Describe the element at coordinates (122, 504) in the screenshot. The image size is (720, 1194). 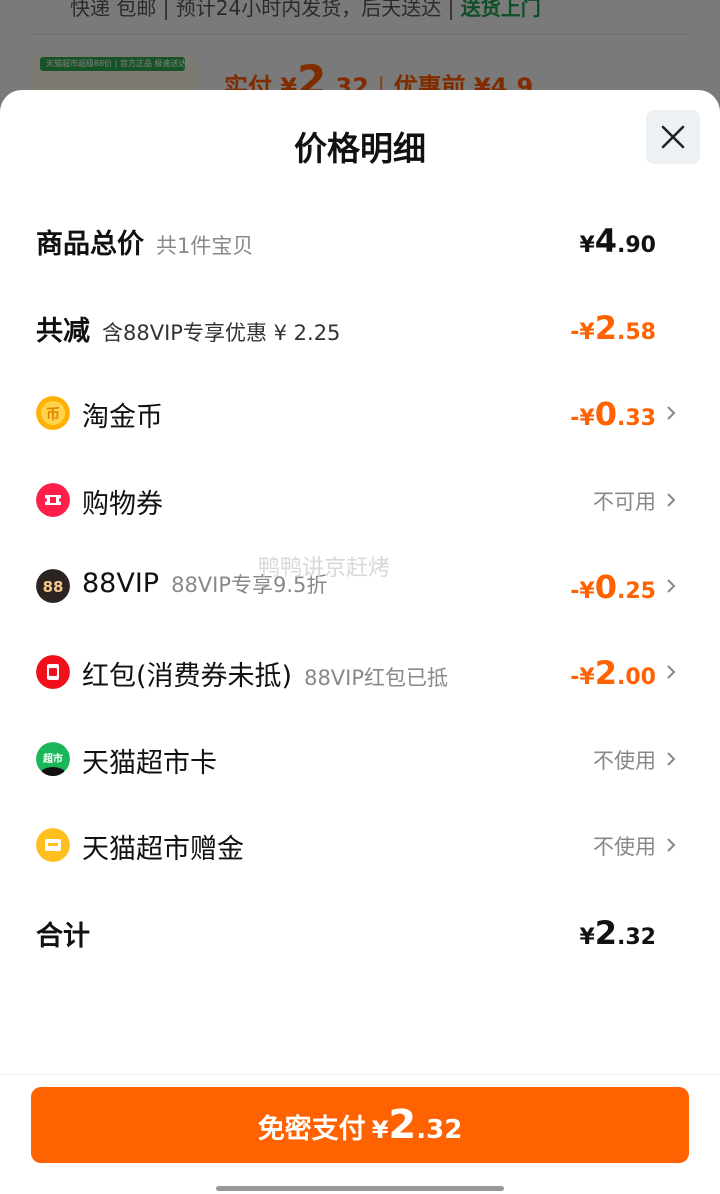
I see `voucher-label: 购物券` at that location.